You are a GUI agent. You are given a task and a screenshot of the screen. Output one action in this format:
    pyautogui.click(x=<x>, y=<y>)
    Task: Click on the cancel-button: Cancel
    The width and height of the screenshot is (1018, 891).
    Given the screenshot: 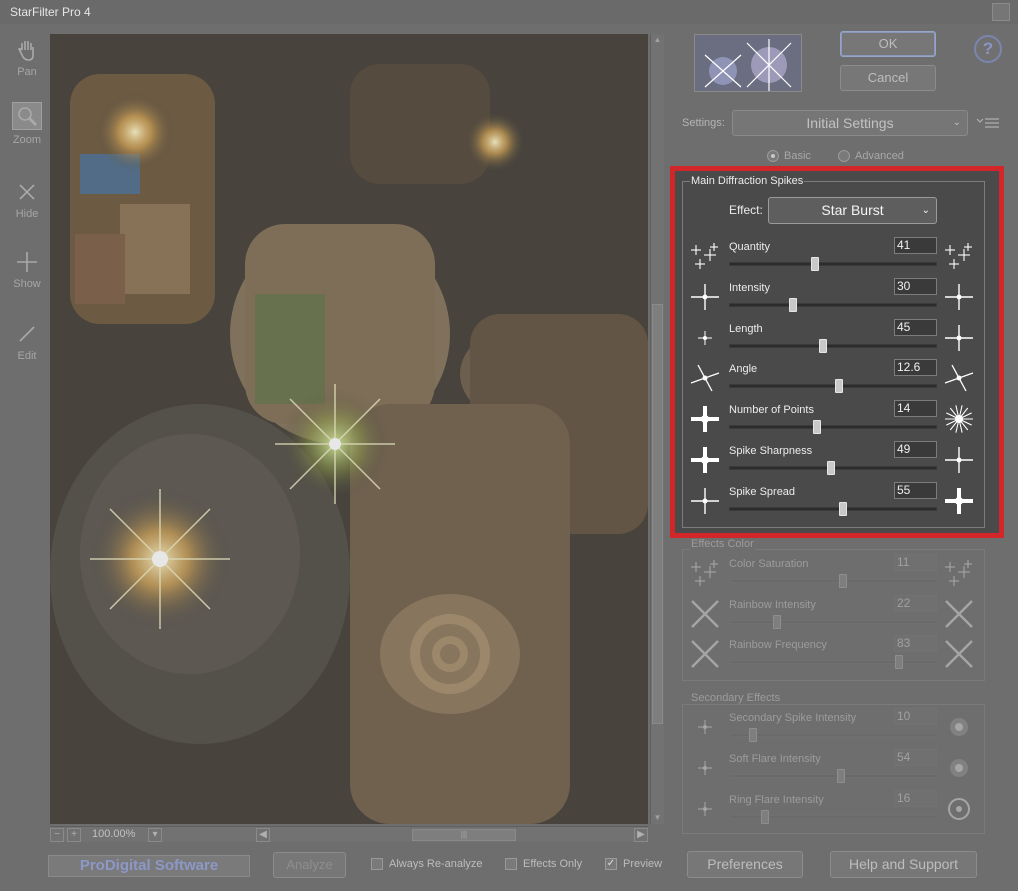 What is the action you would take?
    pyautogui.click(x=888, y=78)
    